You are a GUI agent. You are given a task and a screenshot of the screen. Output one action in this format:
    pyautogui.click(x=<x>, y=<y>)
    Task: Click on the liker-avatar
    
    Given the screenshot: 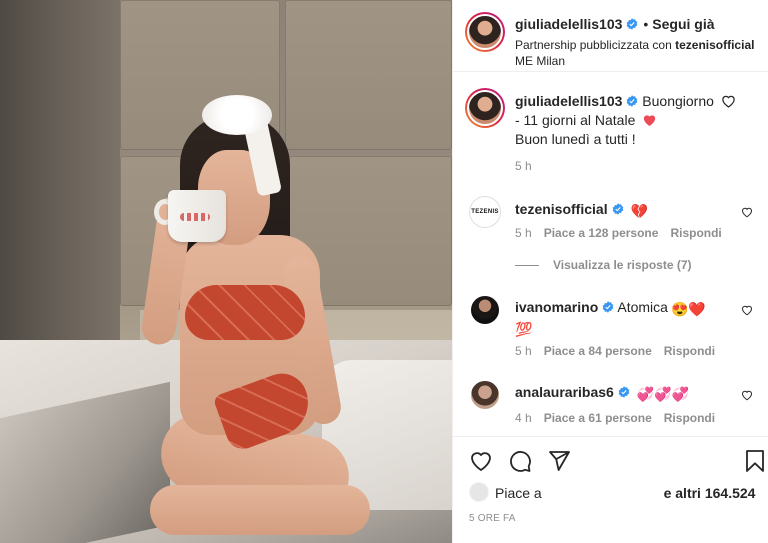 What is the action you would take?
    pyautogui.click(x=479, y=492)
    